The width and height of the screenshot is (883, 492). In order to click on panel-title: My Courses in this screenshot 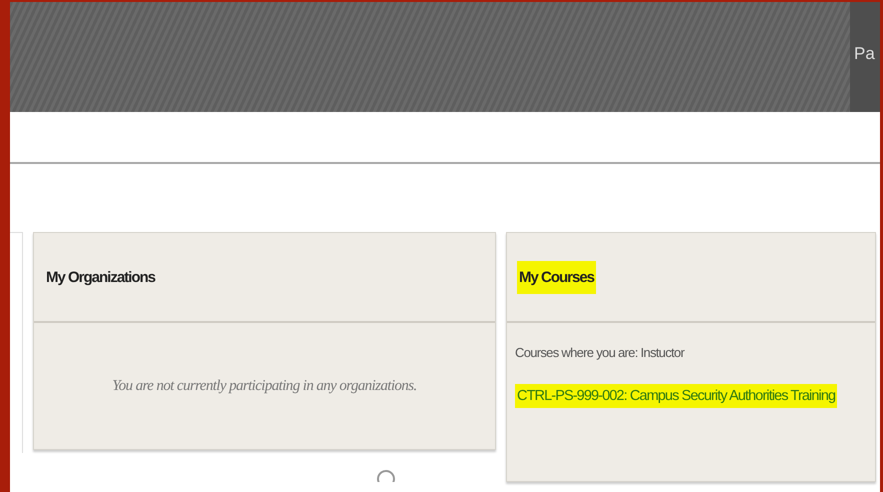, I will do `click(556, 277)`.